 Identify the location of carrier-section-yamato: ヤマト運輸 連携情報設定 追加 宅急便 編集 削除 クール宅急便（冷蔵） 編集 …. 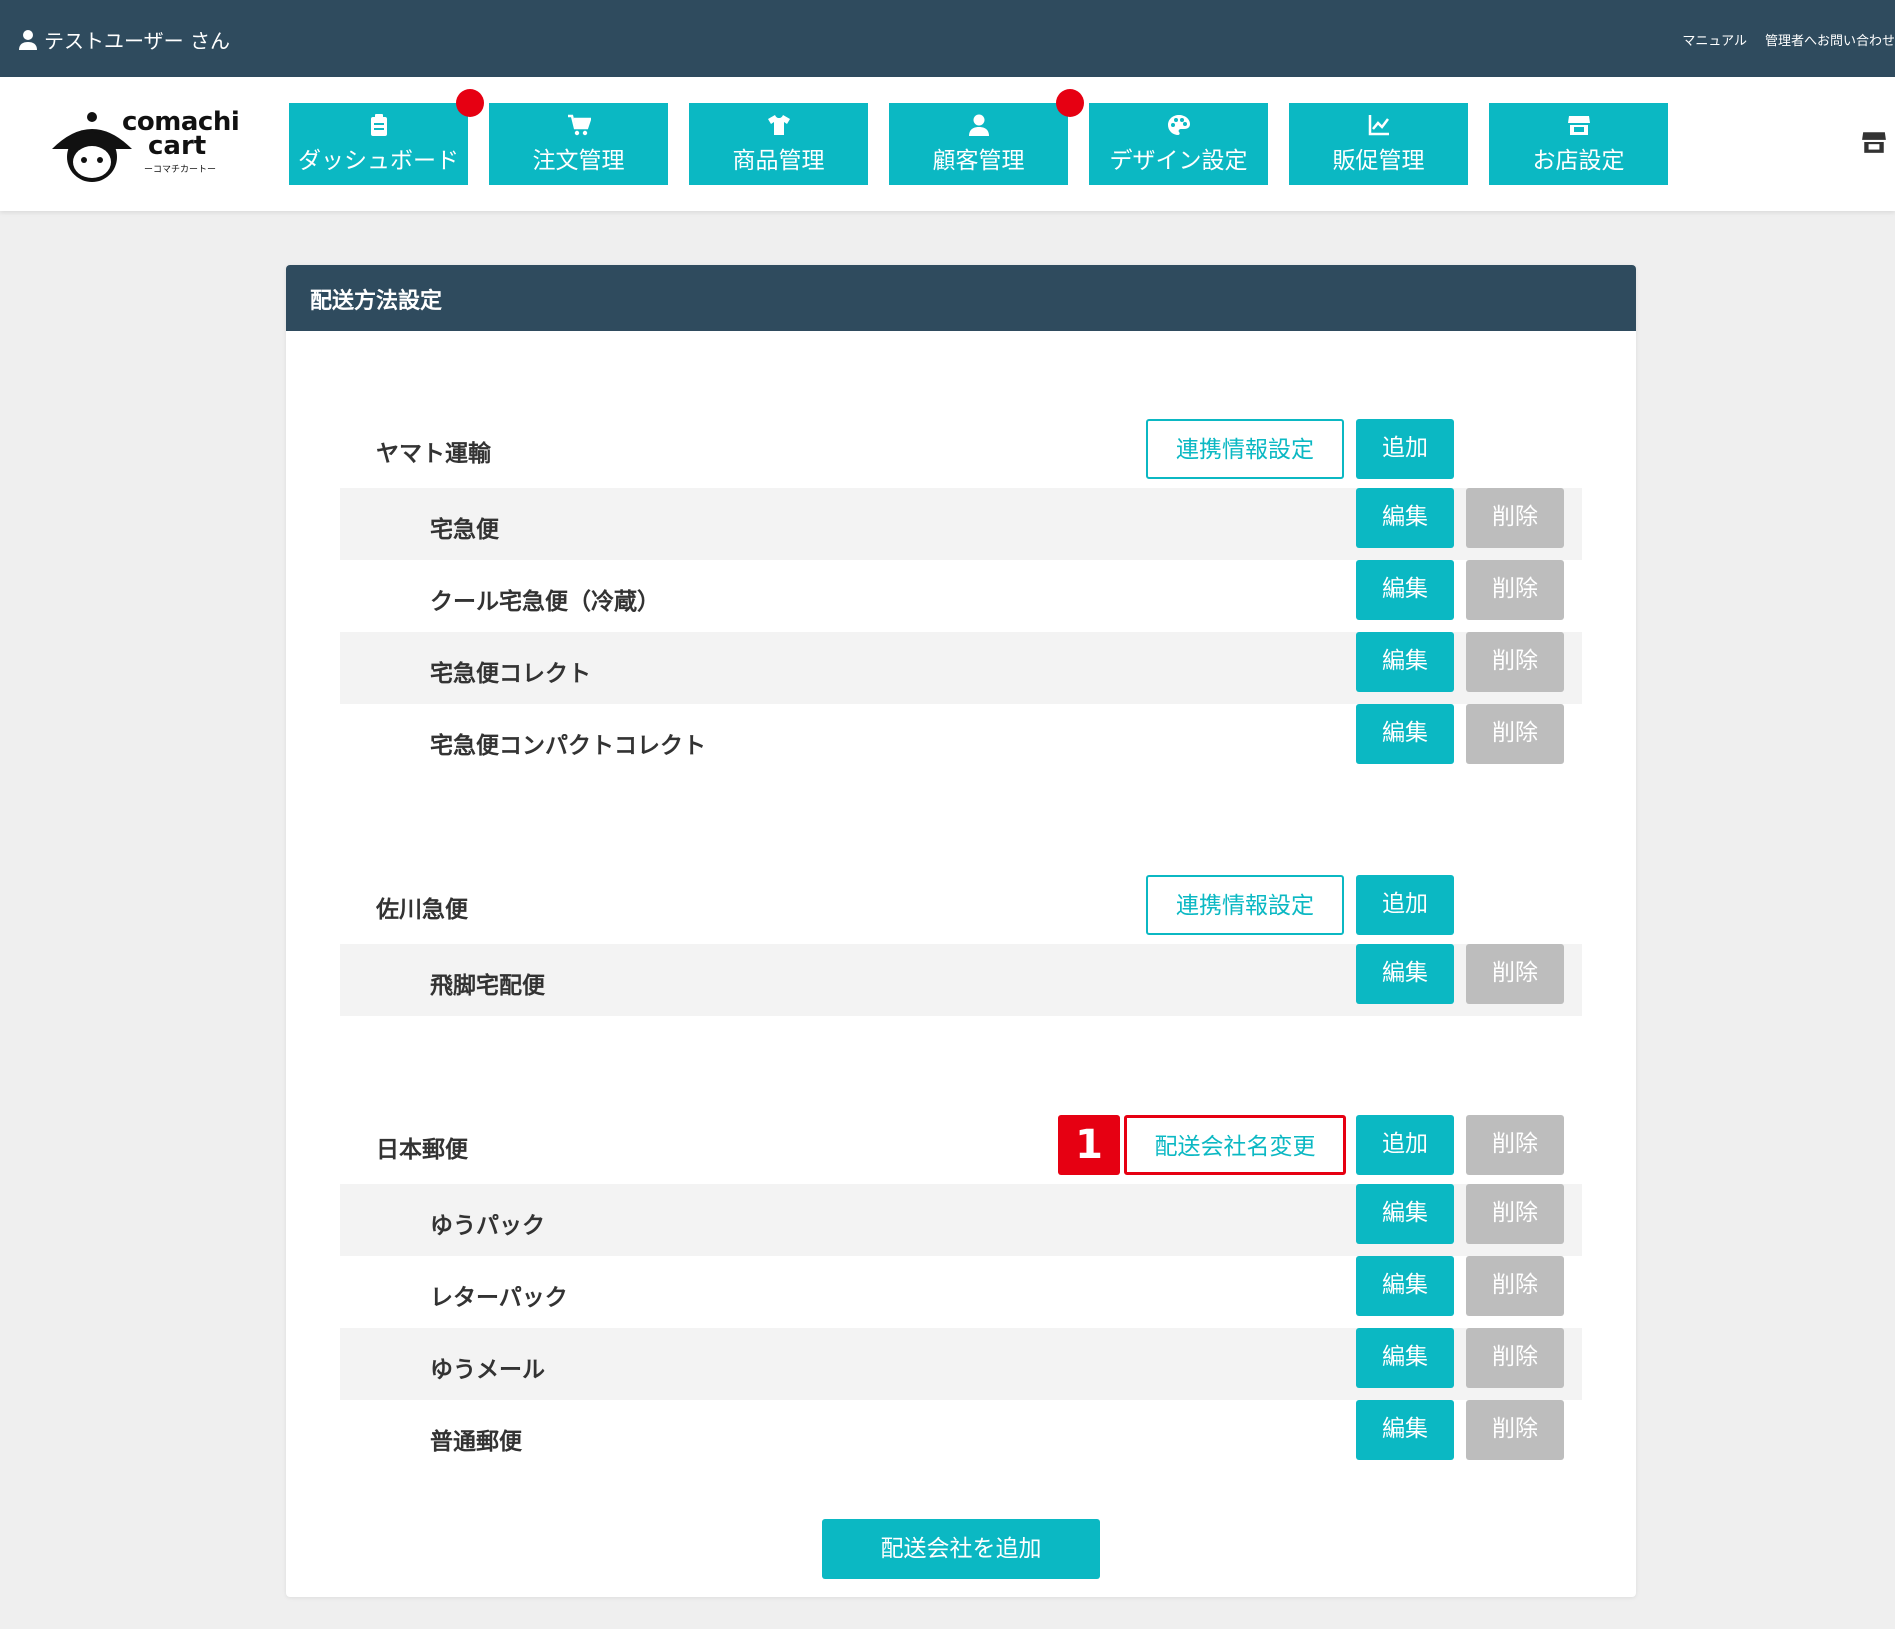
(961, 593).